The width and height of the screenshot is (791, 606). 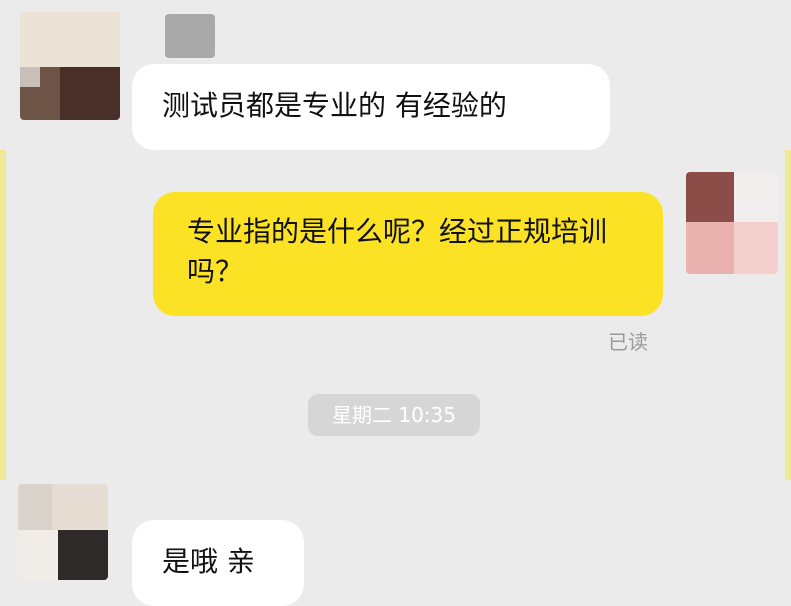 I want to click on incoming-message-bubble: 测试员都是专业的 有经验的, so click(x=371, y=107).